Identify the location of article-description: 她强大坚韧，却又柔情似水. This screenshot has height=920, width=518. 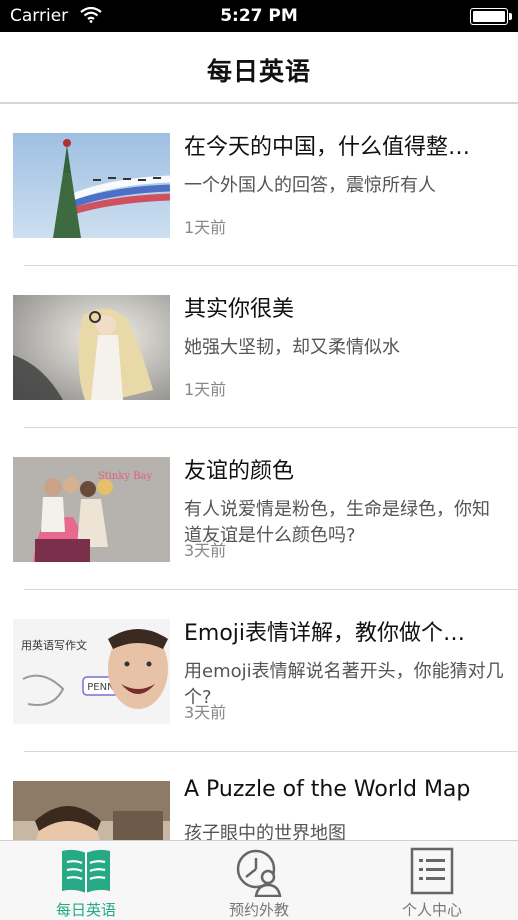
(292, 347).